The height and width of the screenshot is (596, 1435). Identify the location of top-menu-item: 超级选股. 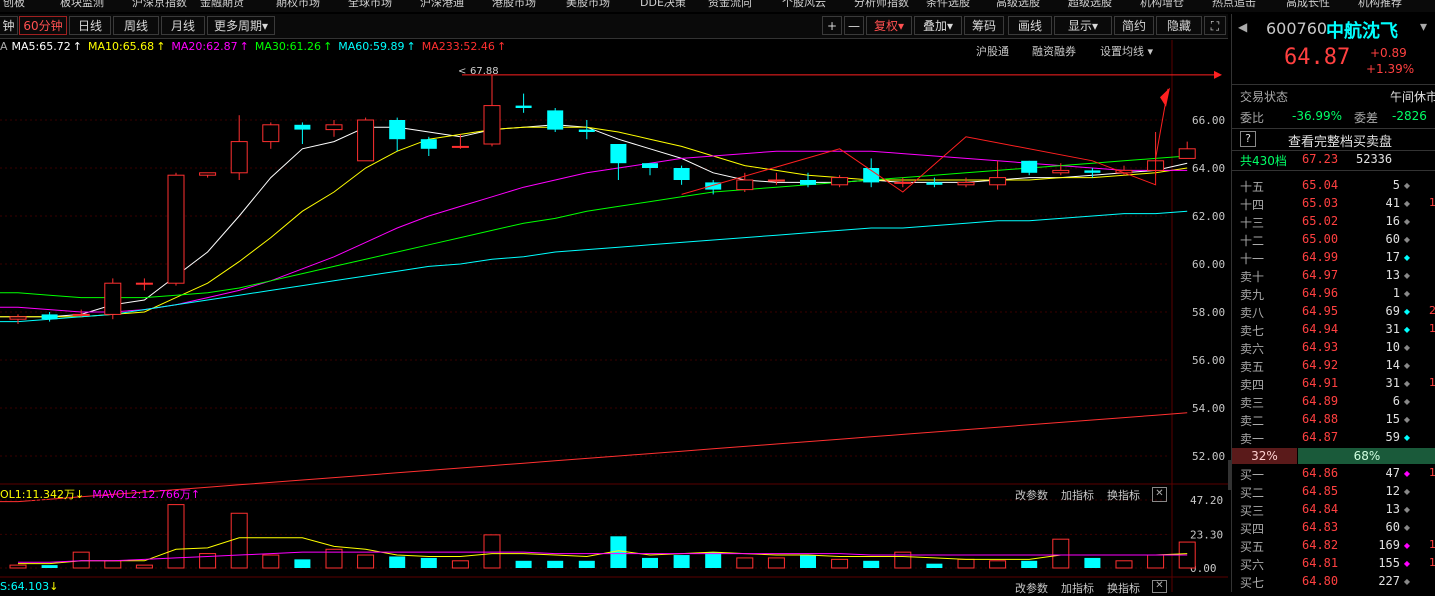
(1090, 4).